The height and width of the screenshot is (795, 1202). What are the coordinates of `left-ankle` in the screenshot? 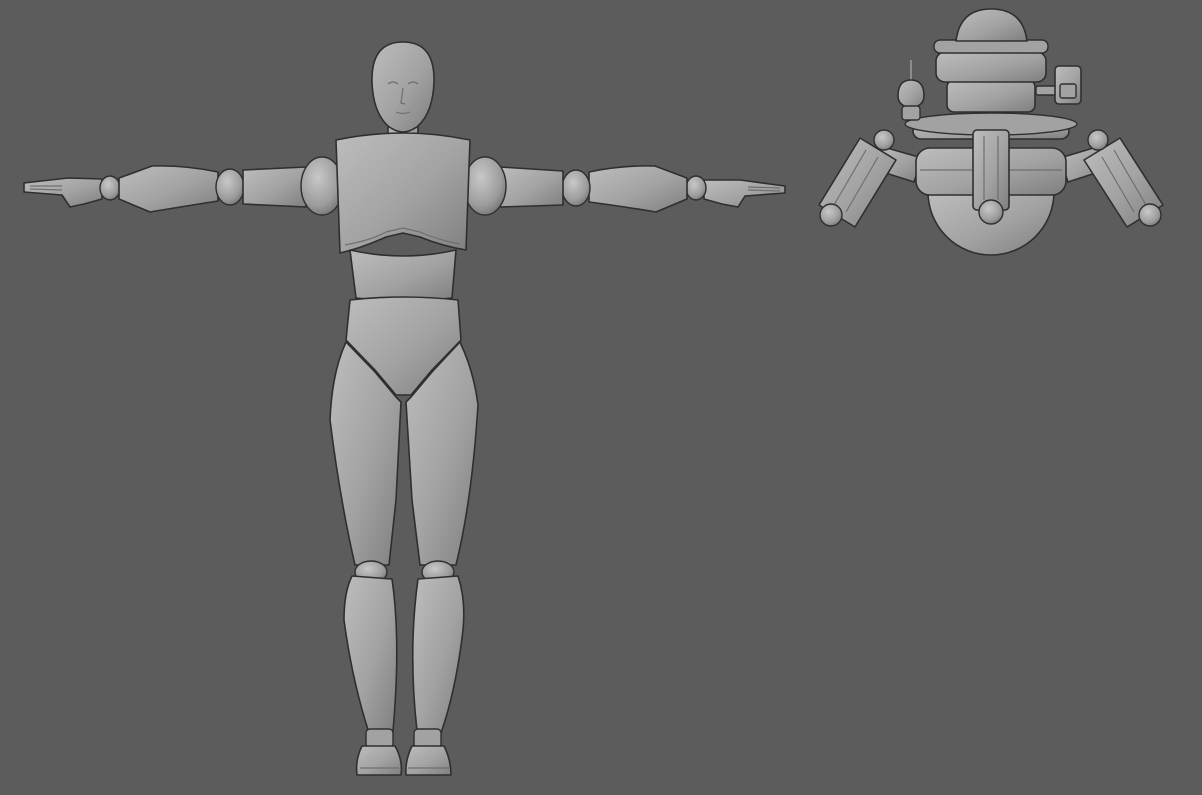 It's located at (379, 738).